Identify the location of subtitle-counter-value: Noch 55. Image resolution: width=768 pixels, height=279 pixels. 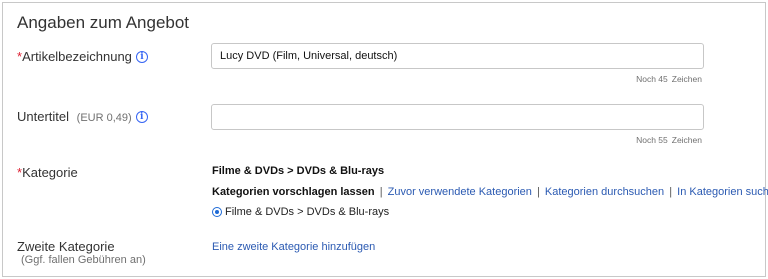
(652, 140).